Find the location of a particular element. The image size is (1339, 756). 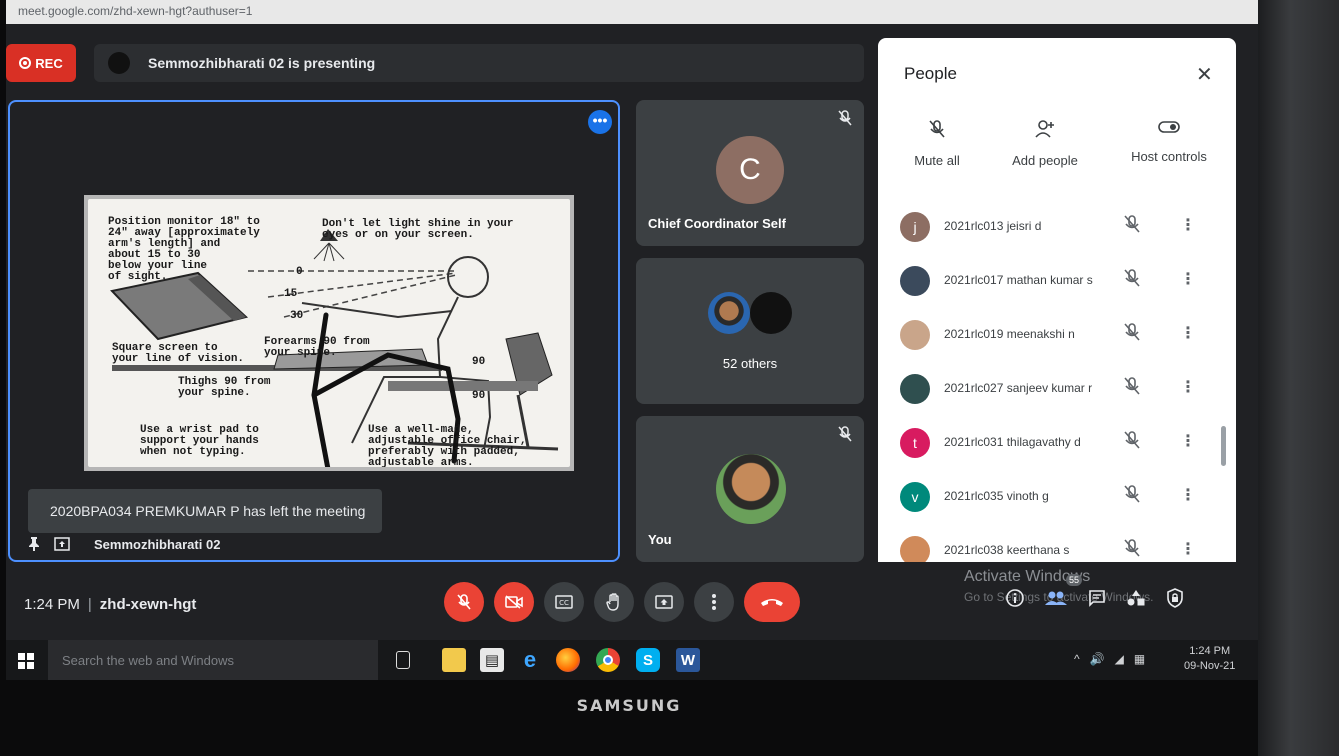

mic-toggle-button is located at coordinates (464, 602).